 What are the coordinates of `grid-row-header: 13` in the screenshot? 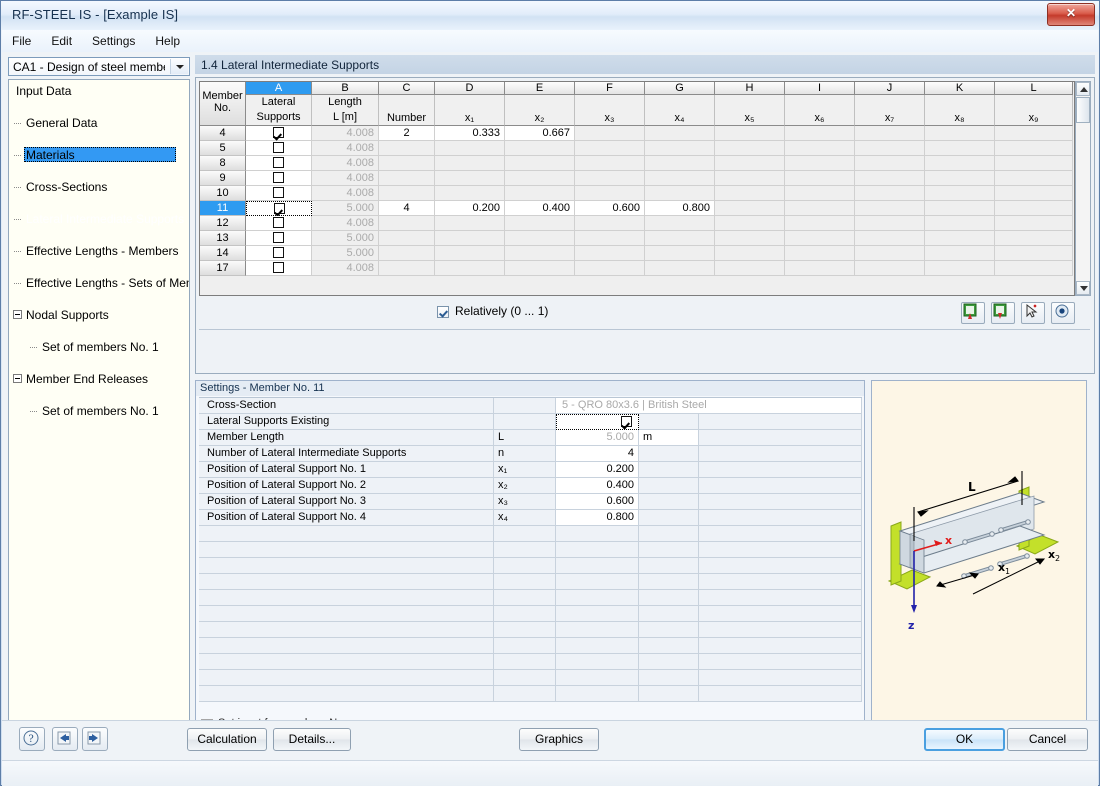 It's located at (223, 238).